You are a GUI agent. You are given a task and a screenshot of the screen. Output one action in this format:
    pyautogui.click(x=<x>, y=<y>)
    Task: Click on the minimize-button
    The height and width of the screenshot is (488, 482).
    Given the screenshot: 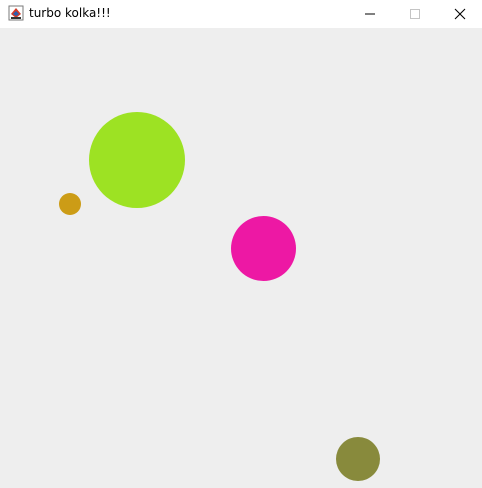 What is the action you would take?
    pyautogui.click(x=370, y=14)
    